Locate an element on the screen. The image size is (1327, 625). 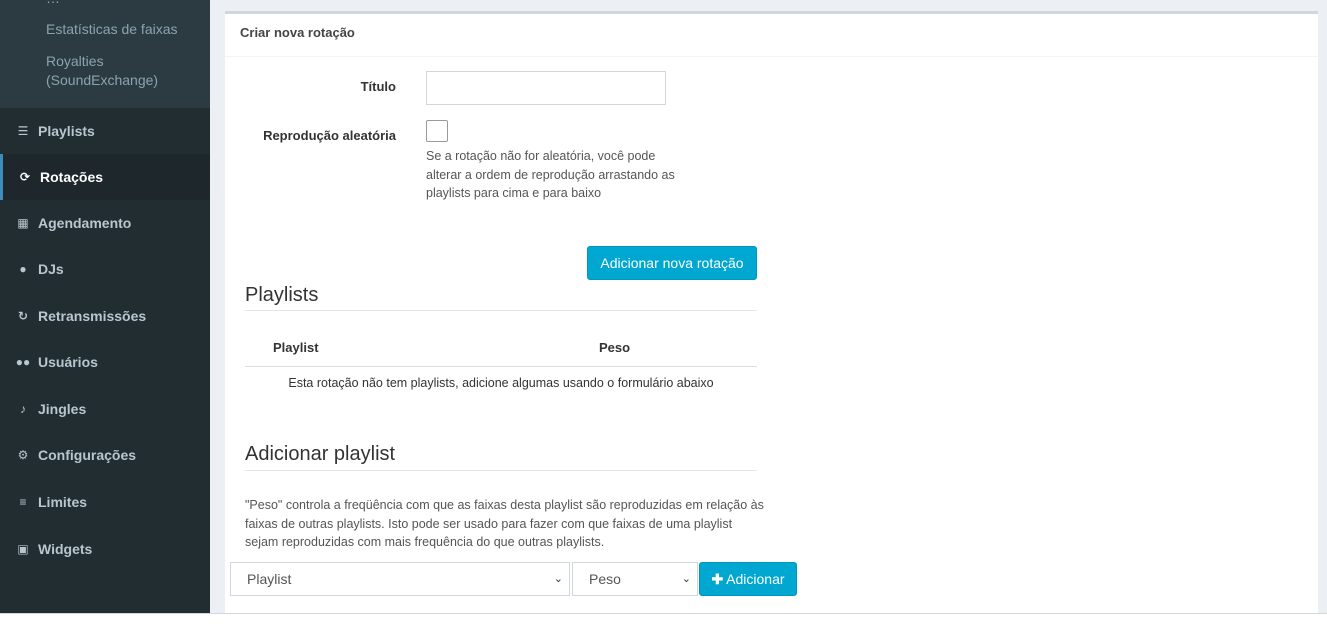
sidebar-item-agendamento: ▦ Agendamento is located at coordinates (105, 223).